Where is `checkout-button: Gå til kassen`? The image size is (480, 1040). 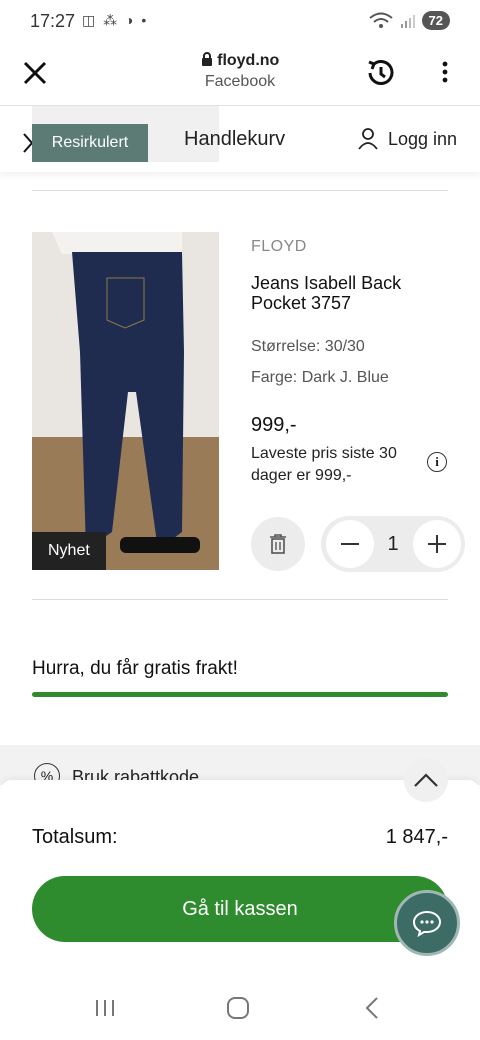 checkout-button: Gå til kassen is located at coordinates (240, 909).